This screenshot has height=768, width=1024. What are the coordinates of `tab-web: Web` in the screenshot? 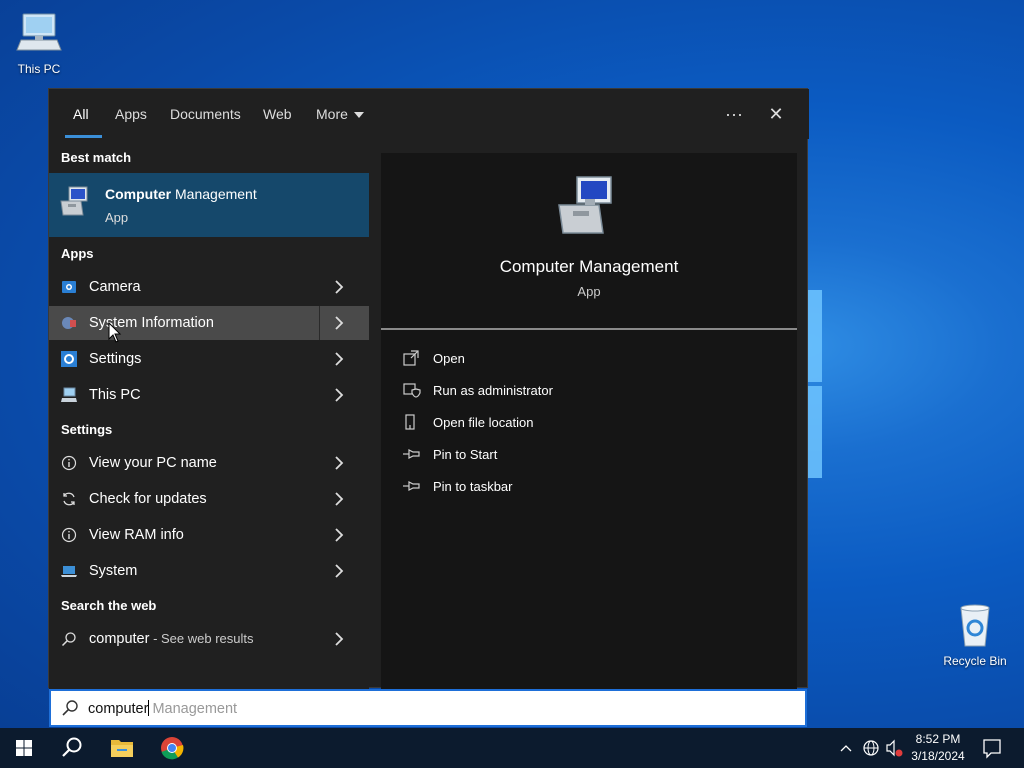 It's located at (277, 114).